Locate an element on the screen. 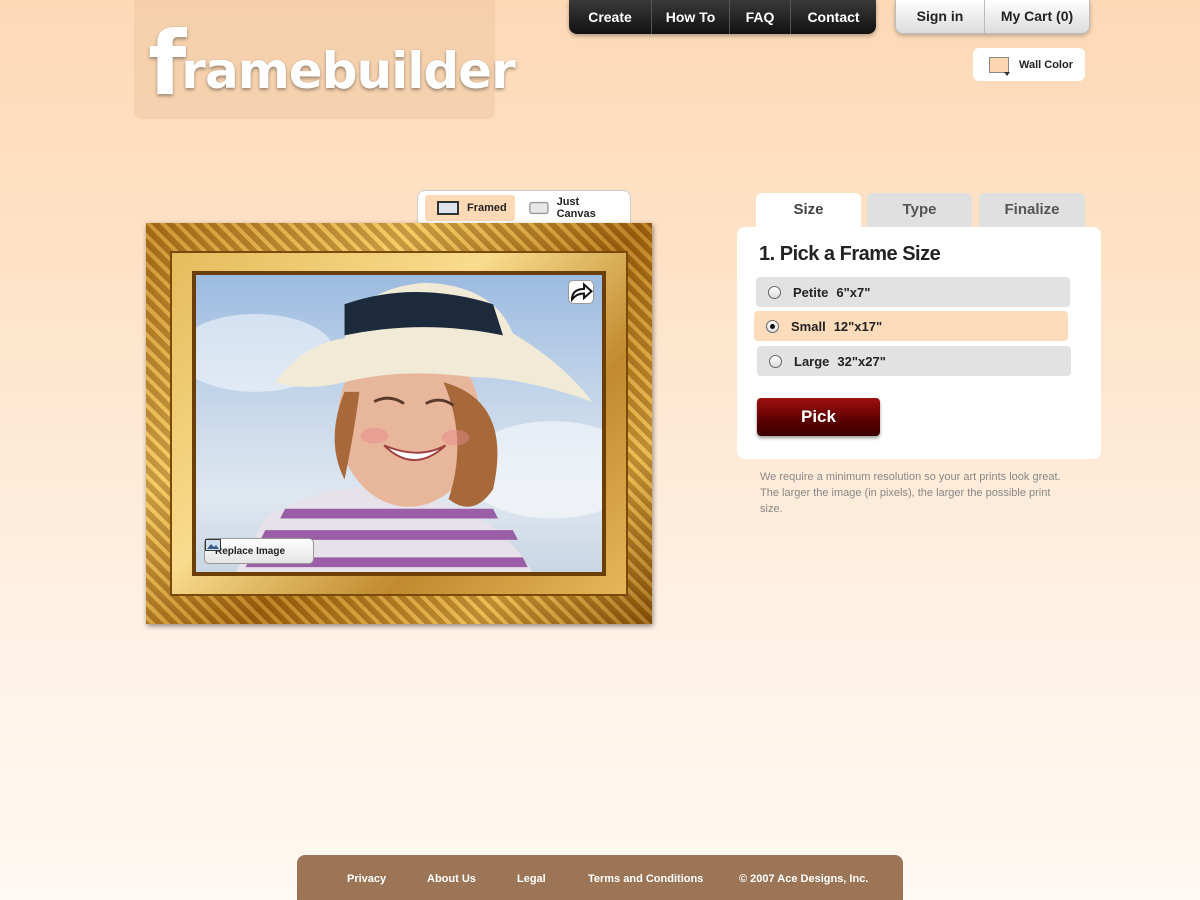 The height and width of the screenshot is (900, 1200). frame-moulding: Replace Image is located at coordinates (399, 423).